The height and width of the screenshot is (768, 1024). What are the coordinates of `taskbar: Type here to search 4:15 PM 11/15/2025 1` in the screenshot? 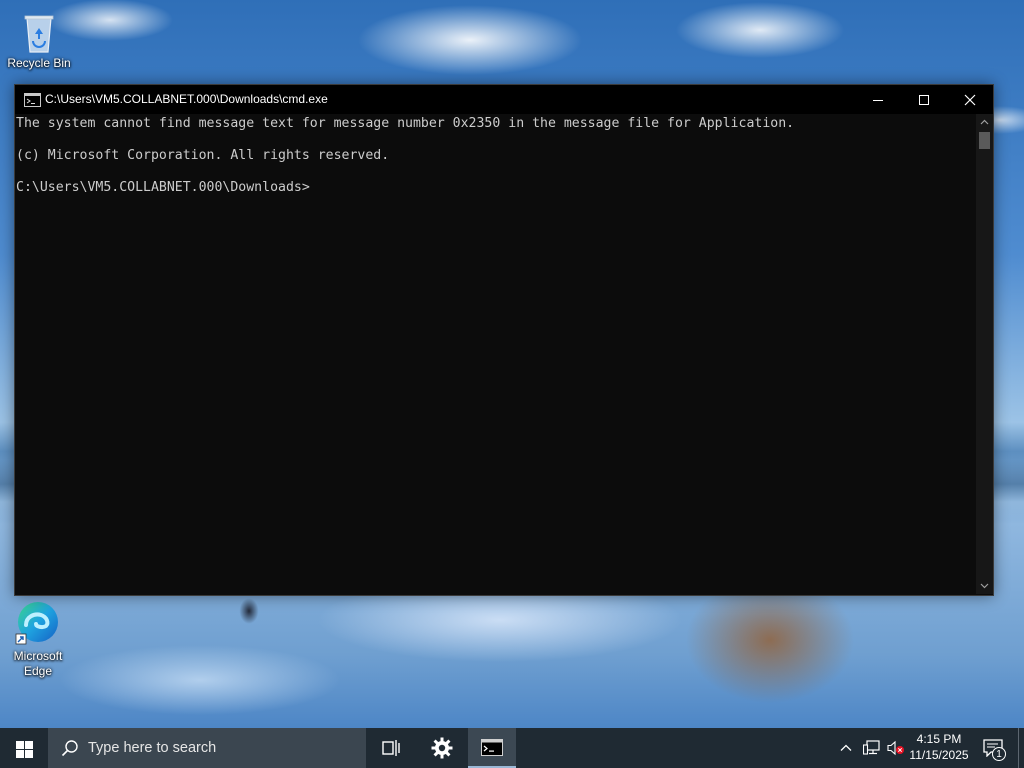 It's located at (512, 748).